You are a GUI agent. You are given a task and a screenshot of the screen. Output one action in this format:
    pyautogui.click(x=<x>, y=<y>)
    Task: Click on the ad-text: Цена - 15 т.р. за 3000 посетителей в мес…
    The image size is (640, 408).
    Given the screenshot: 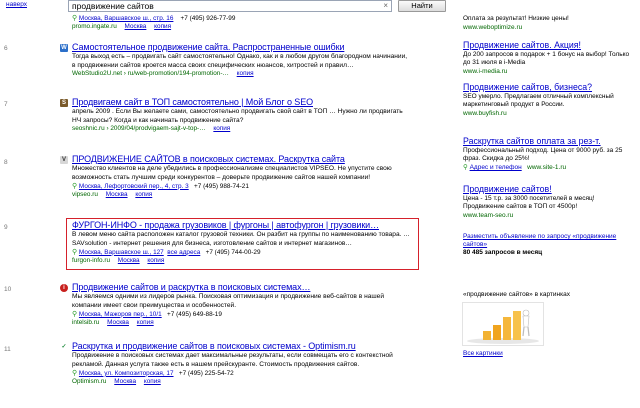 What is the action you would take?
    pyautogui.click(x=529, y=203)
    